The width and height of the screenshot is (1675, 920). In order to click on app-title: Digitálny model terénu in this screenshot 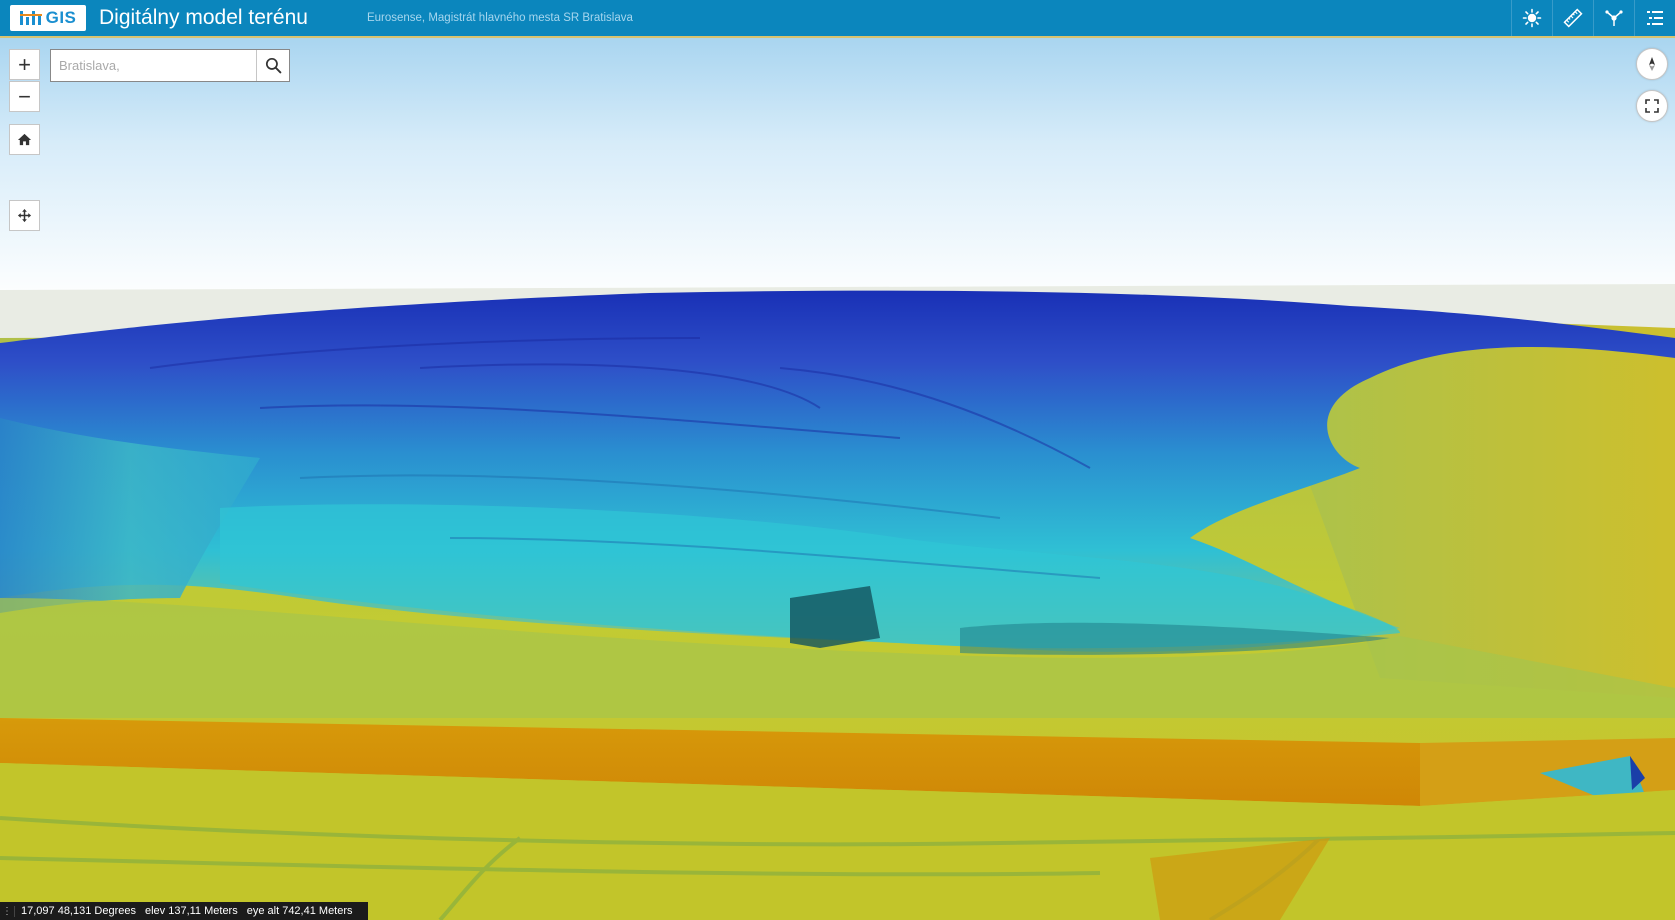, I will do `click(203, 17)`.